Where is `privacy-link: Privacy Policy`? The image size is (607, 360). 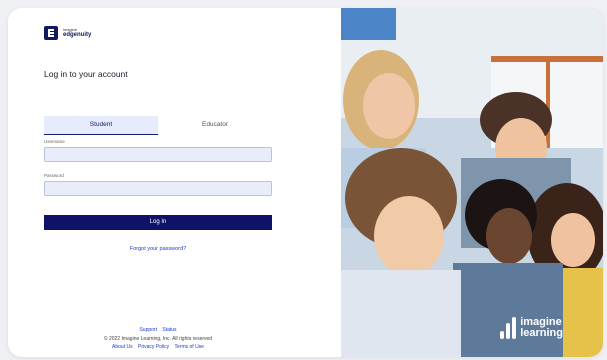 privacy-link: Privacy Policy is located at coordinates (153, 347).